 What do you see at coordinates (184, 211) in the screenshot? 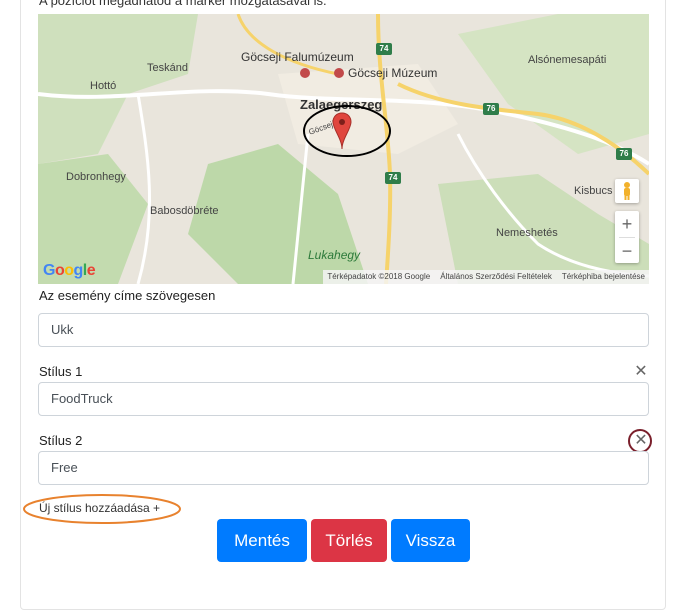
I see `label-babosdobrete: Babosdöbréte` at bounding box center [184, 211].